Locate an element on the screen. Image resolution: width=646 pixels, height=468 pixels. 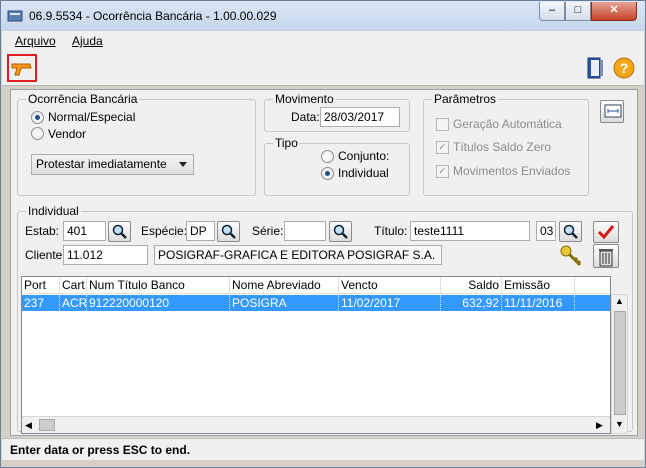
movimento-legend: Movimento is located at coordinates (304, 99).